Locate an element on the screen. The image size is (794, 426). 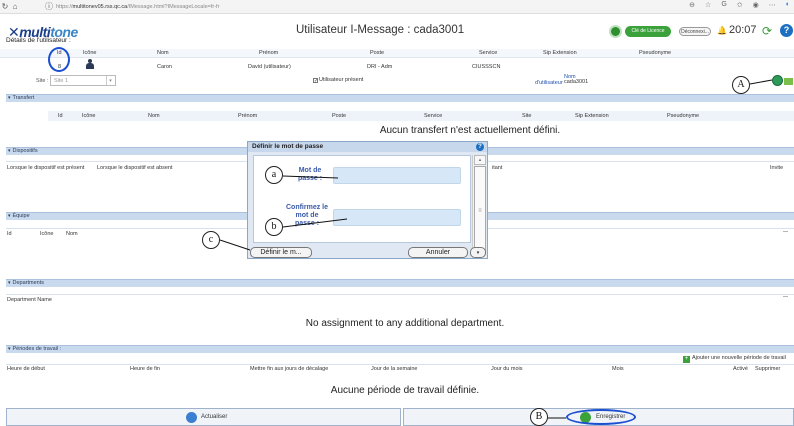
callout-c-line is located at coordinates (235, 245).